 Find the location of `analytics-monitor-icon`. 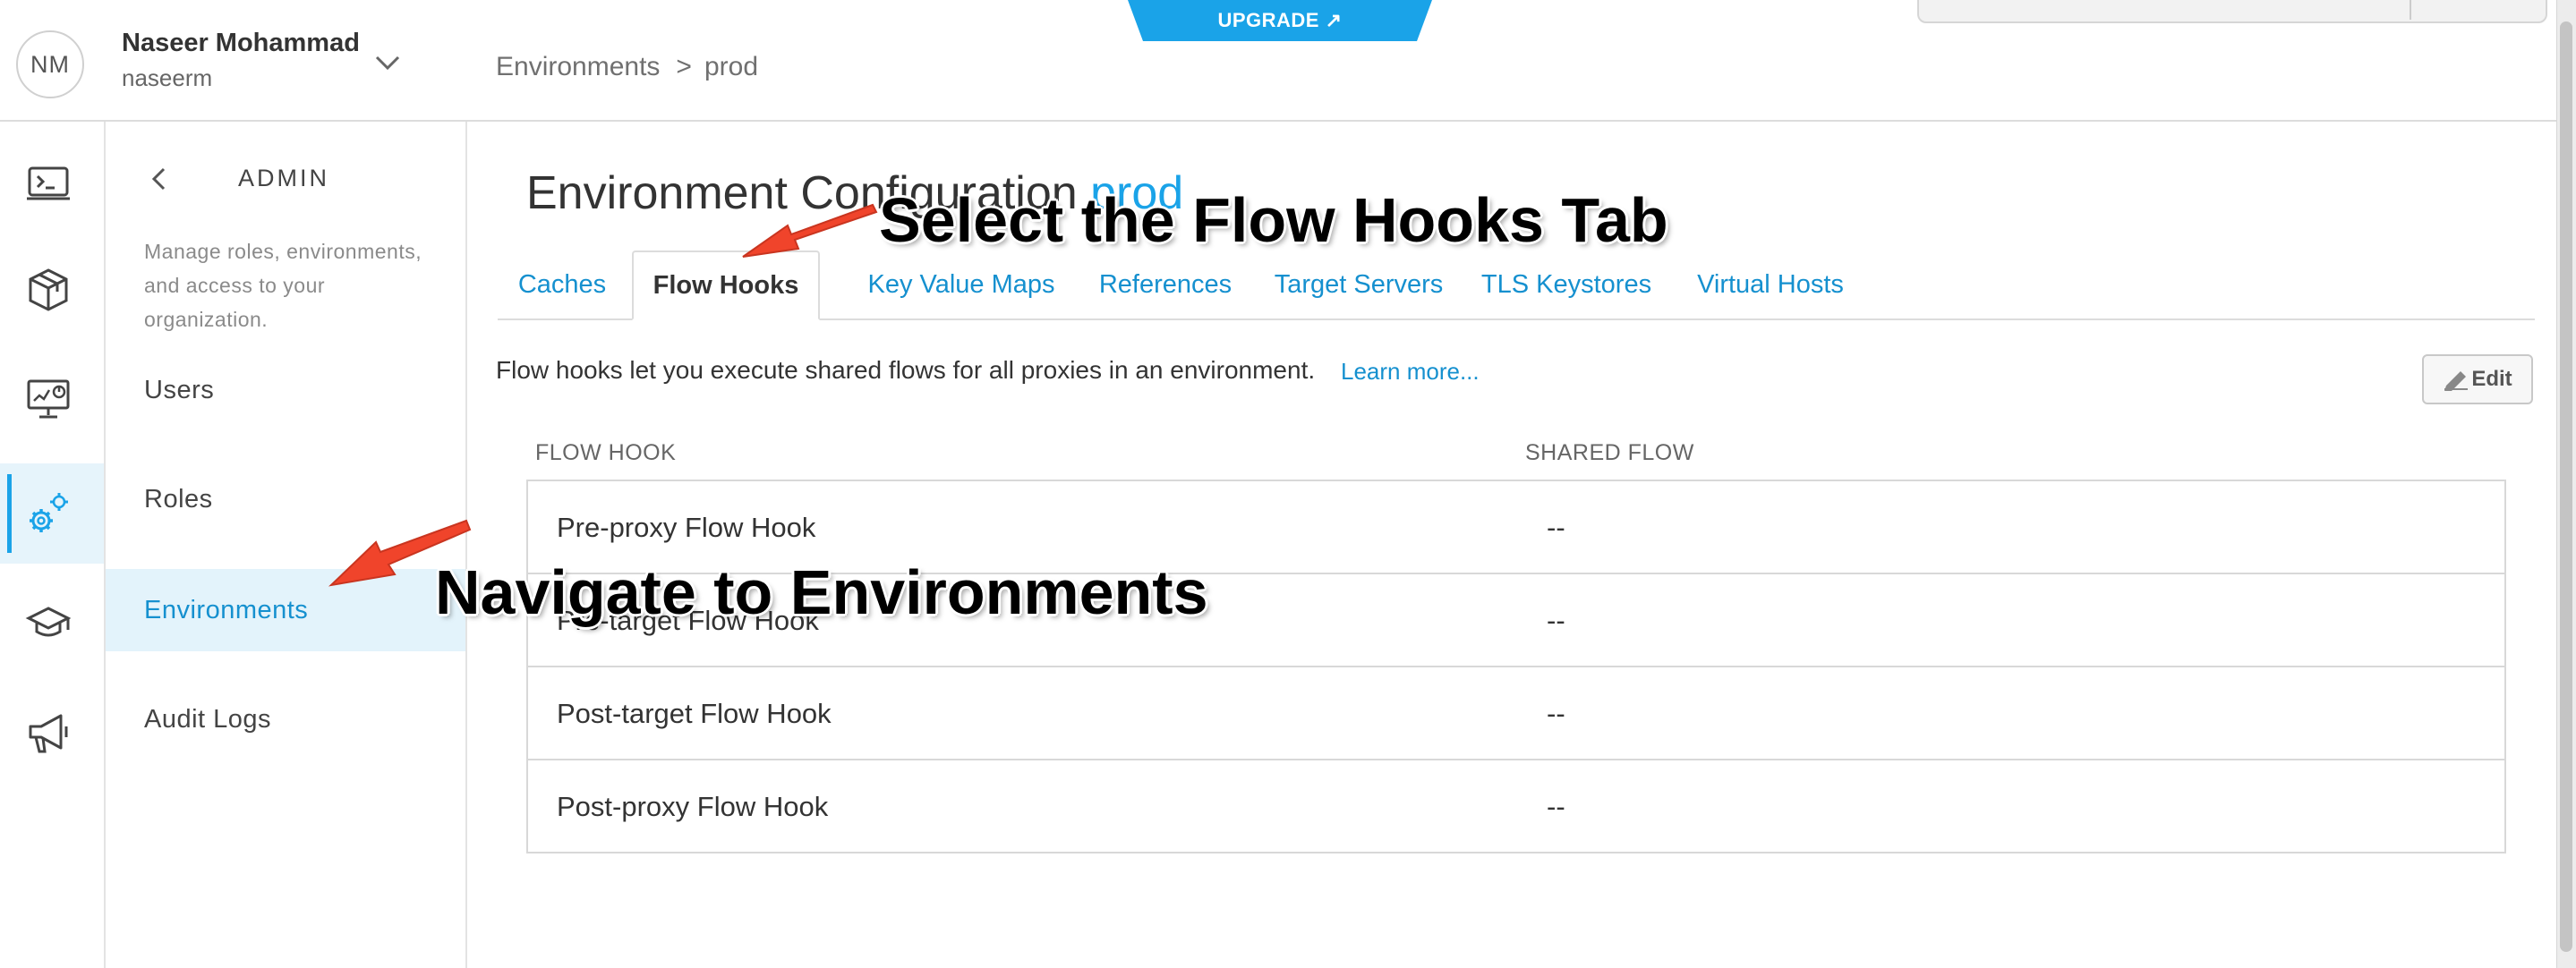

analytics-monitor-icon is located at coordinates (48, 399).